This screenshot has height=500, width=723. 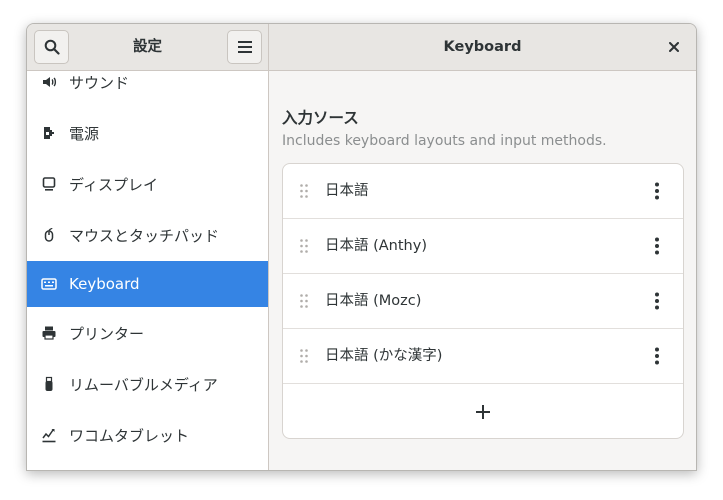 I want to click on hamburger-menu-icon, so click(x=244, y=47).